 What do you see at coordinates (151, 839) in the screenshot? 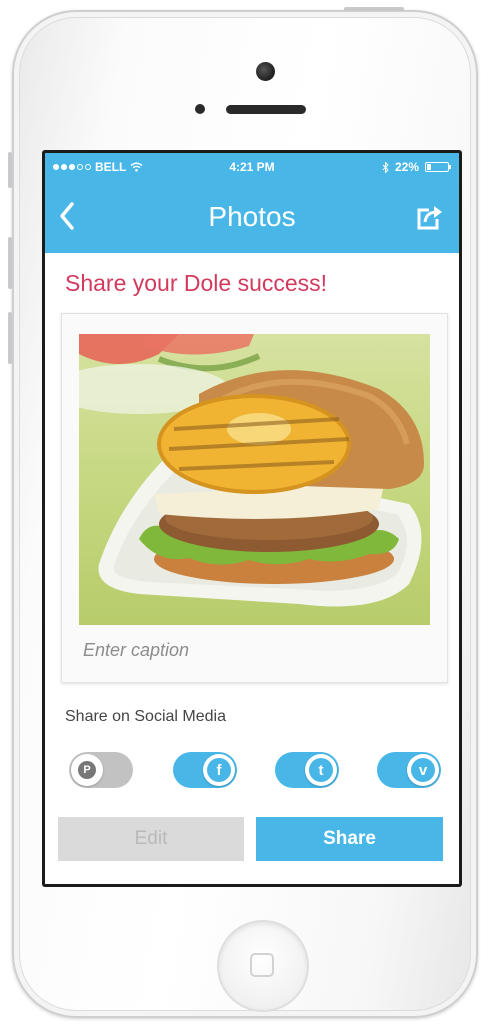
I see `edit-button: Edit` at bounding box center [151, 839].